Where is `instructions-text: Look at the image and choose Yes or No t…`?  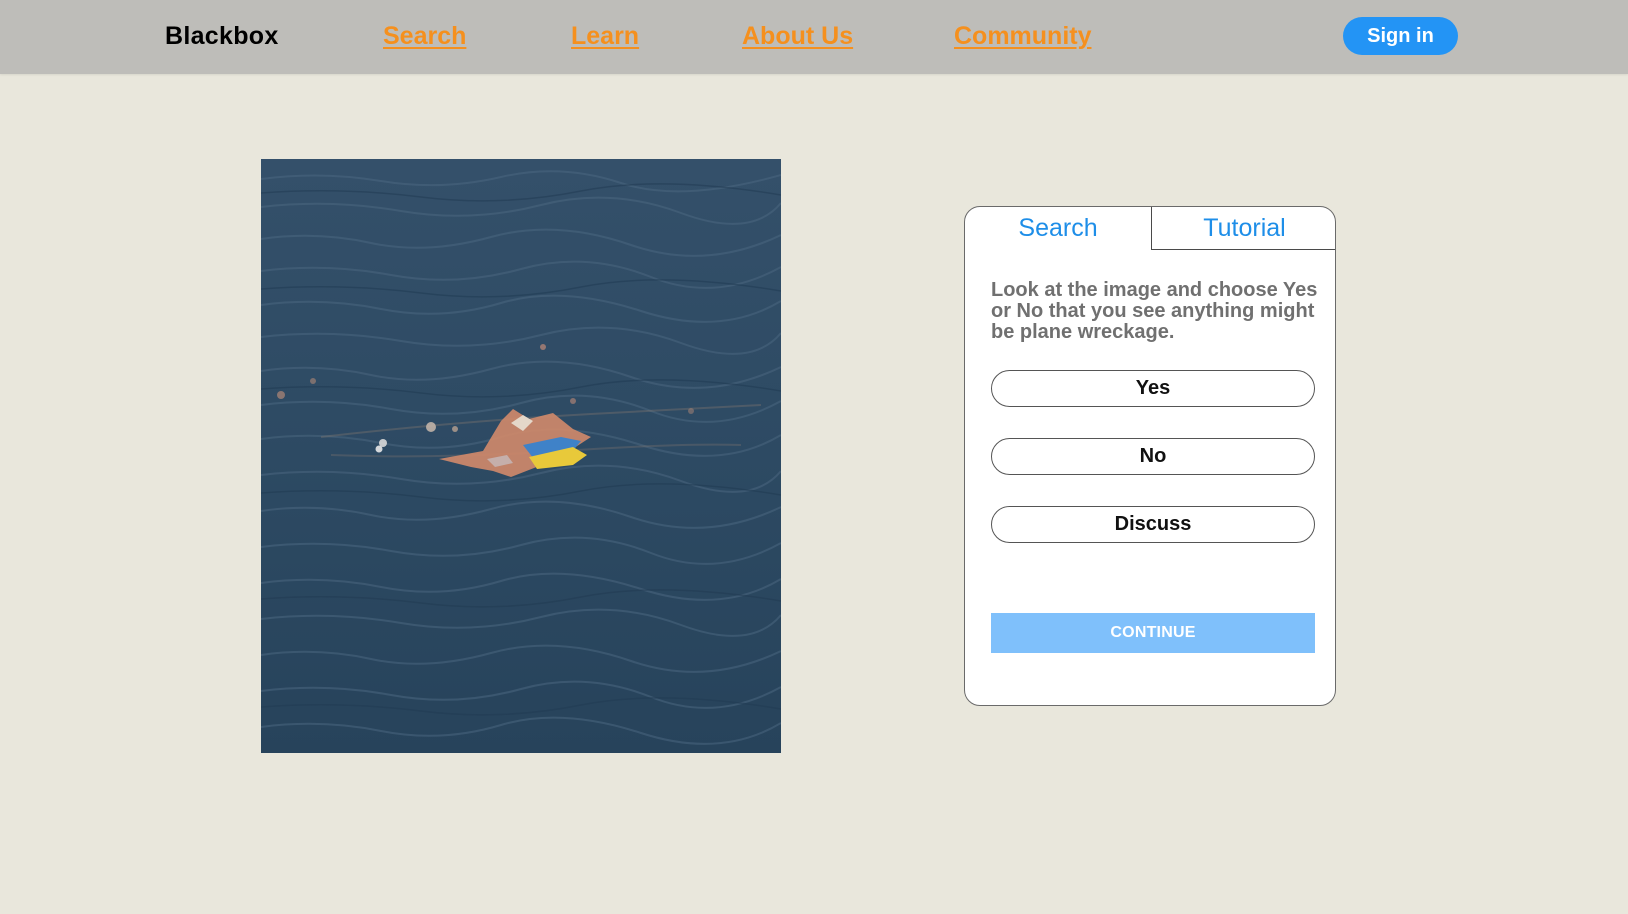
instructions-text: Look at the image and choose Yes or No t… is located at coordinates (1154, 311).